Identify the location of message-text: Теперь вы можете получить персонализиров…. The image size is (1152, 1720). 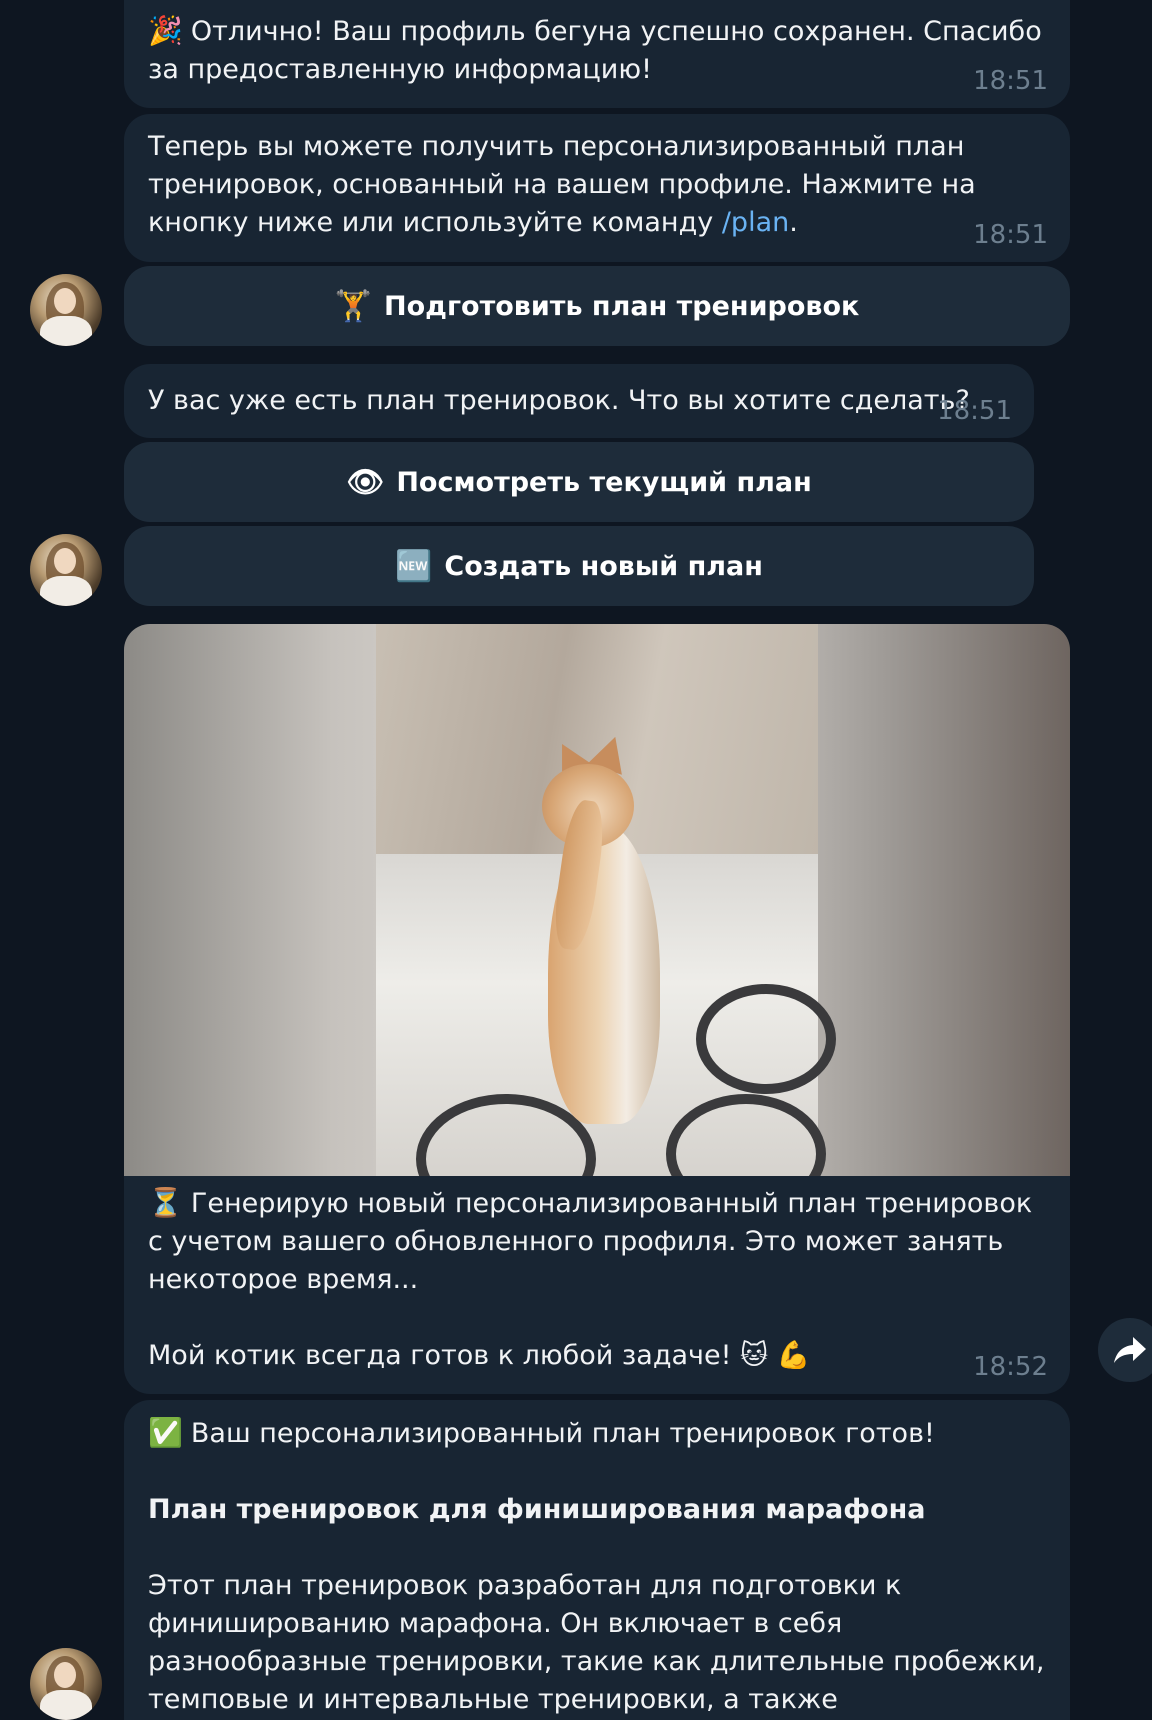
(566, 184).